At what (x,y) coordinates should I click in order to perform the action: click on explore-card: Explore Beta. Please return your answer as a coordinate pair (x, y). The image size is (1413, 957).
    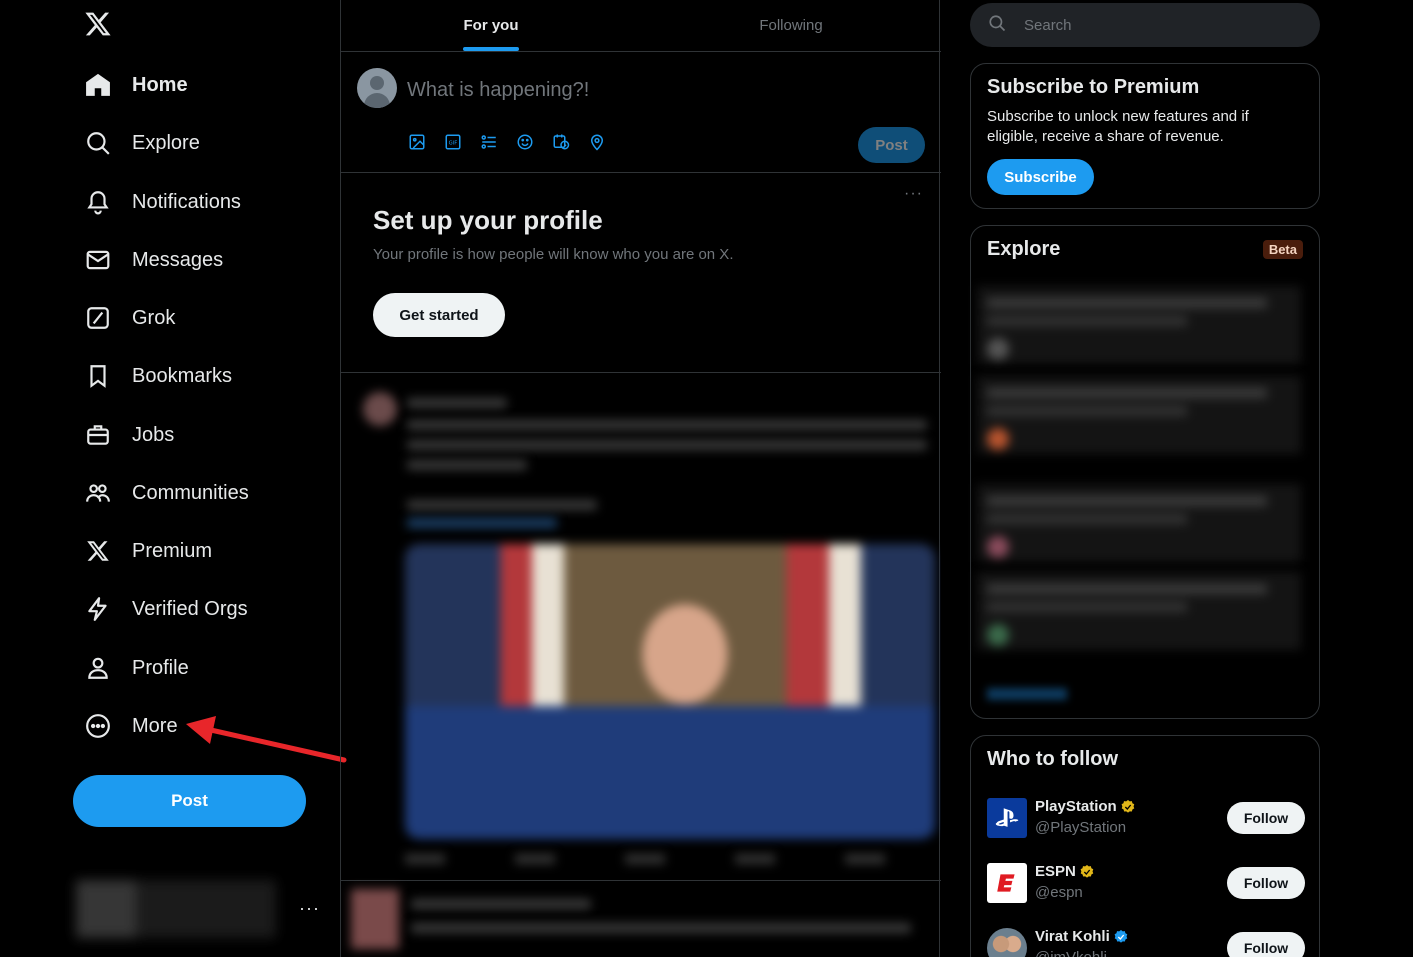
    Looking at the image, I should click on (1145, 472).